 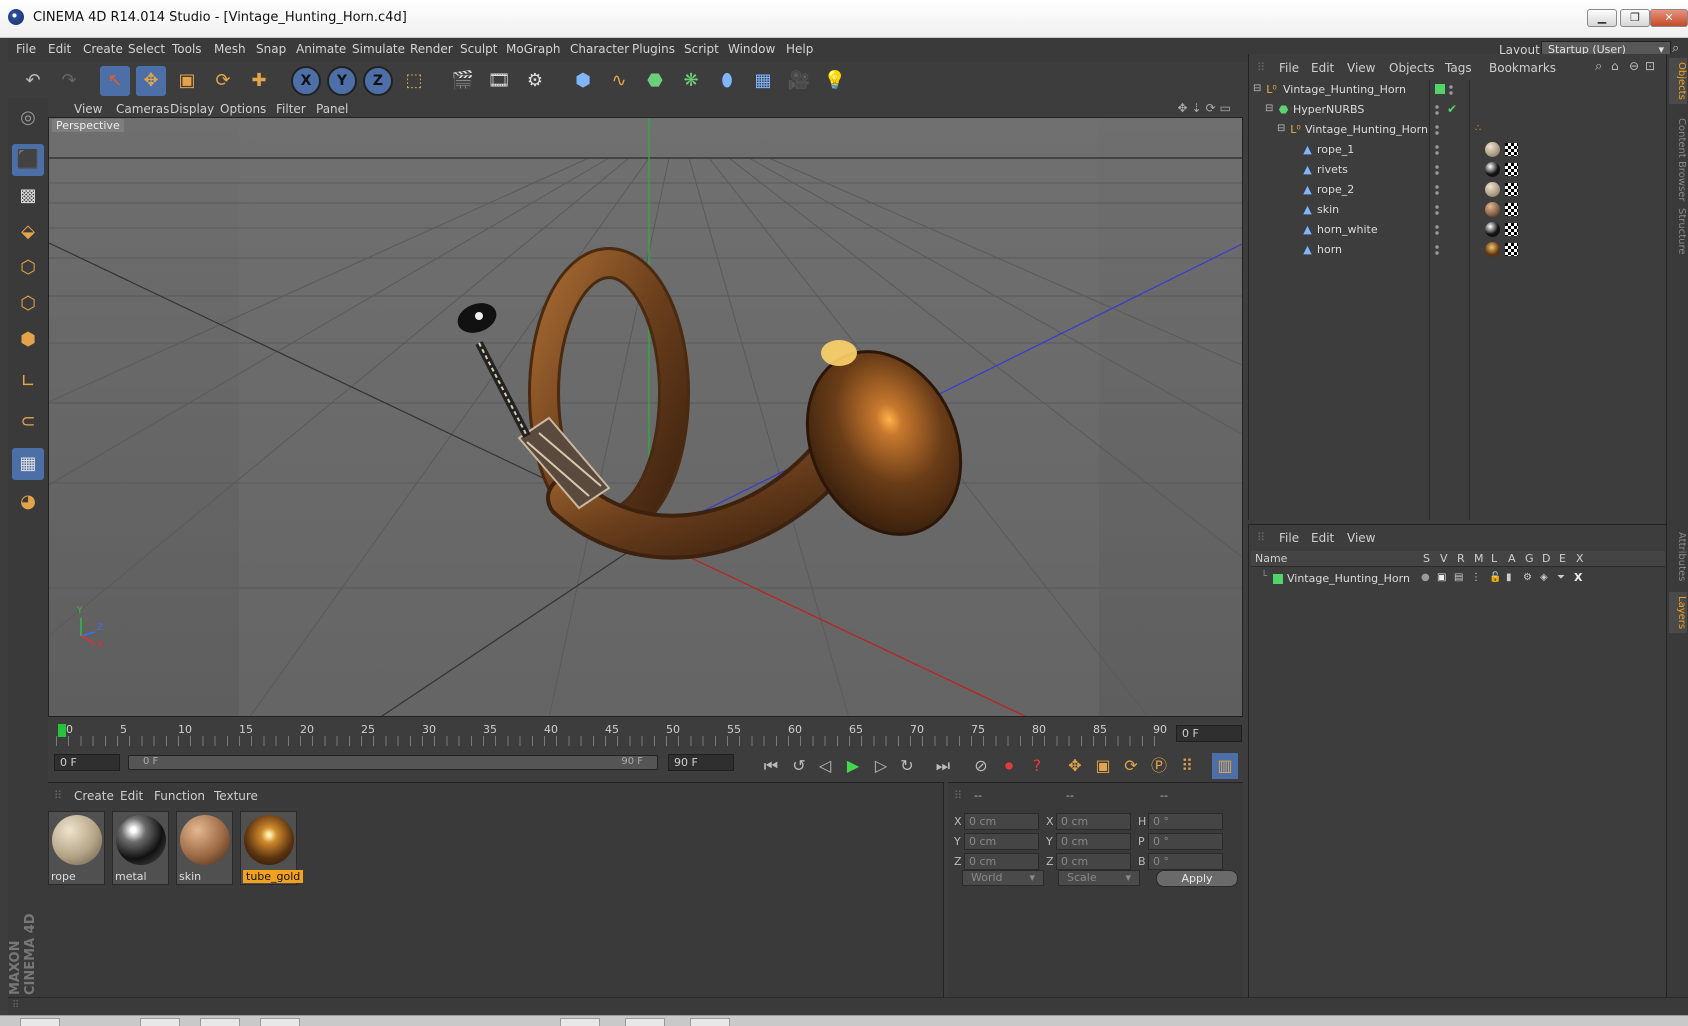 What do you see at coordinates (535, 81) in the screenshot?
I see `render-settings-icon: ⚙` at bounding box center [535, 81].